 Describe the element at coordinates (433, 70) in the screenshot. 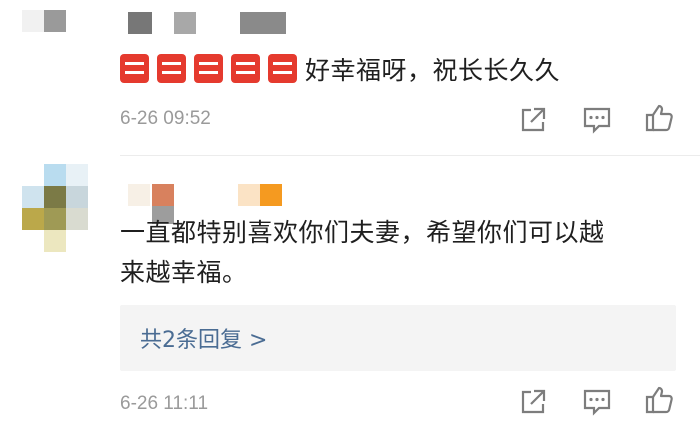

I see `comment-body: 好幸福呀，祝长长久久` at that location.